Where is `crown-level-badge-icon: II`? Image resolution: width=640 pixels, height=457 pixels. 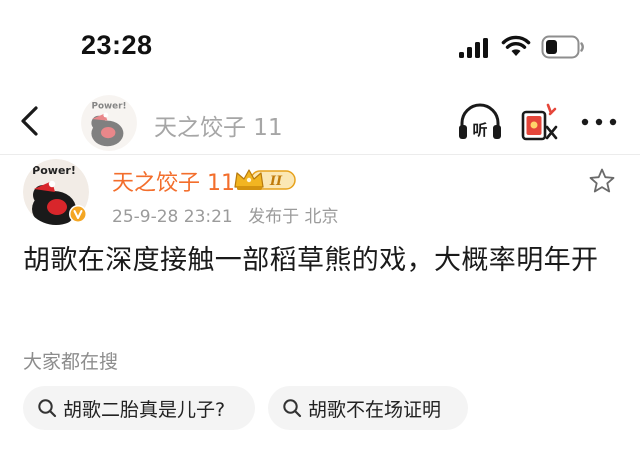 crown-level-badge-icon: II is located at coordinates (265, 179).